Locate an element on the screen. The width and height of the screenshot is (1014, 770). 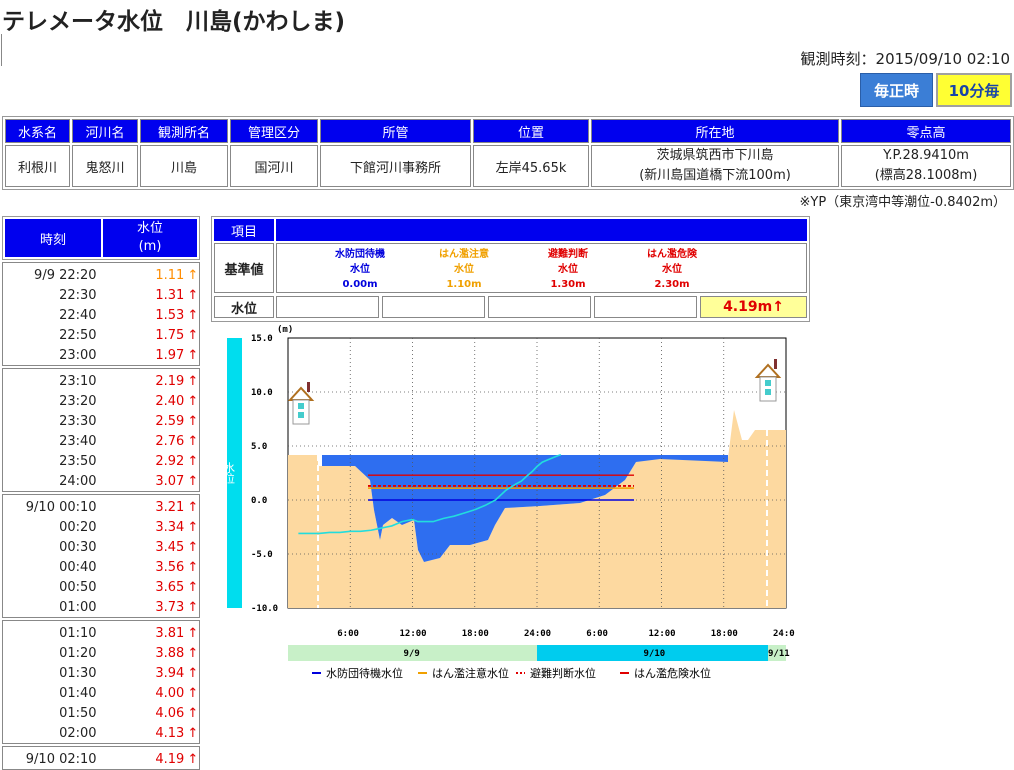
table-row: 23:40 2.76 ↑ is located at coordinates (101, 441).